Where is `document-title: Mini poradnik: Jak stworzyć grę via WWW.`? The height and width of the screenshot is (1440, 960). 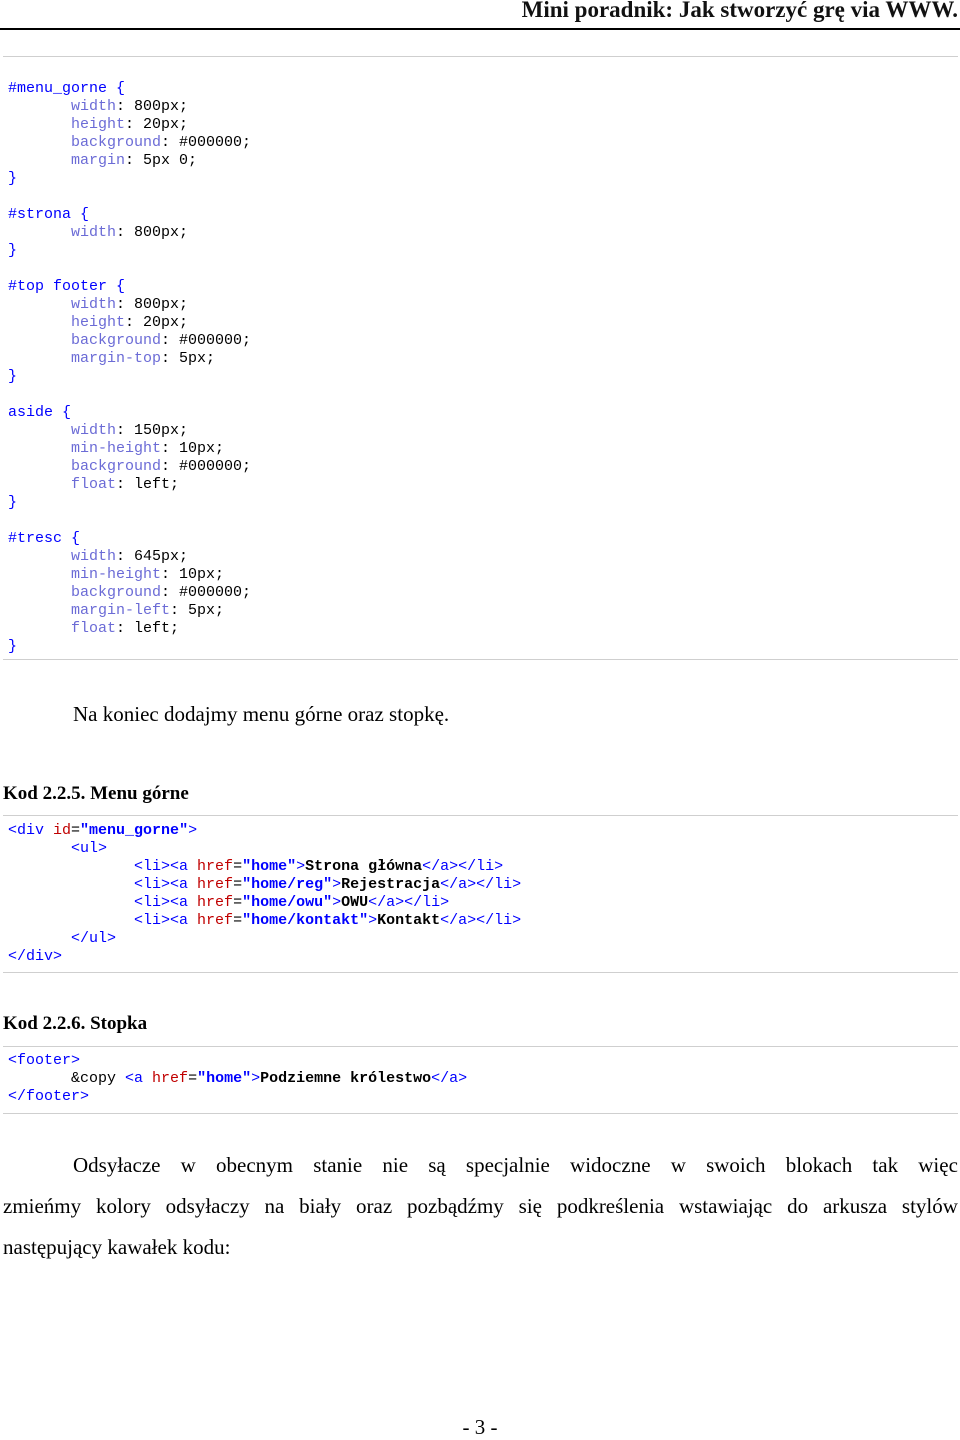
document-title: Mini poradnik: Jak stworzyć grę via WWW. is located at coordinates (739, 11).